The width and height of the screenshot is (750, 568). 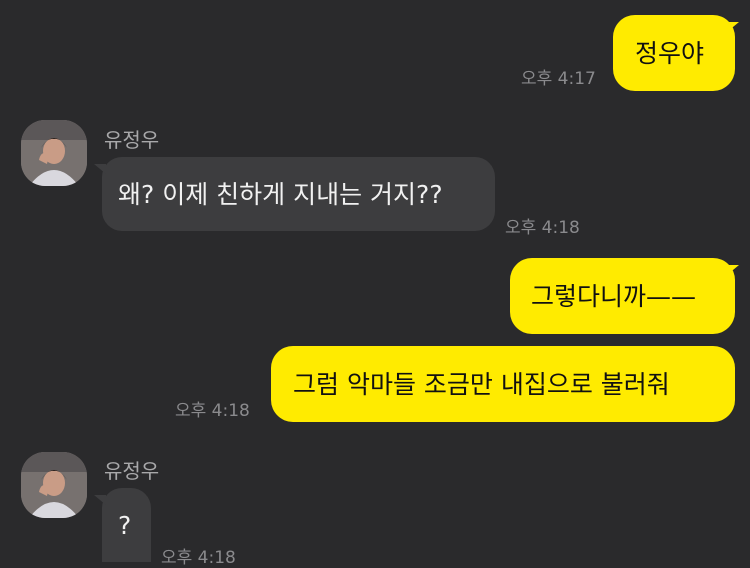 I want to click on message-timestamp: 오후 4:17, so click(x=558, y=79).